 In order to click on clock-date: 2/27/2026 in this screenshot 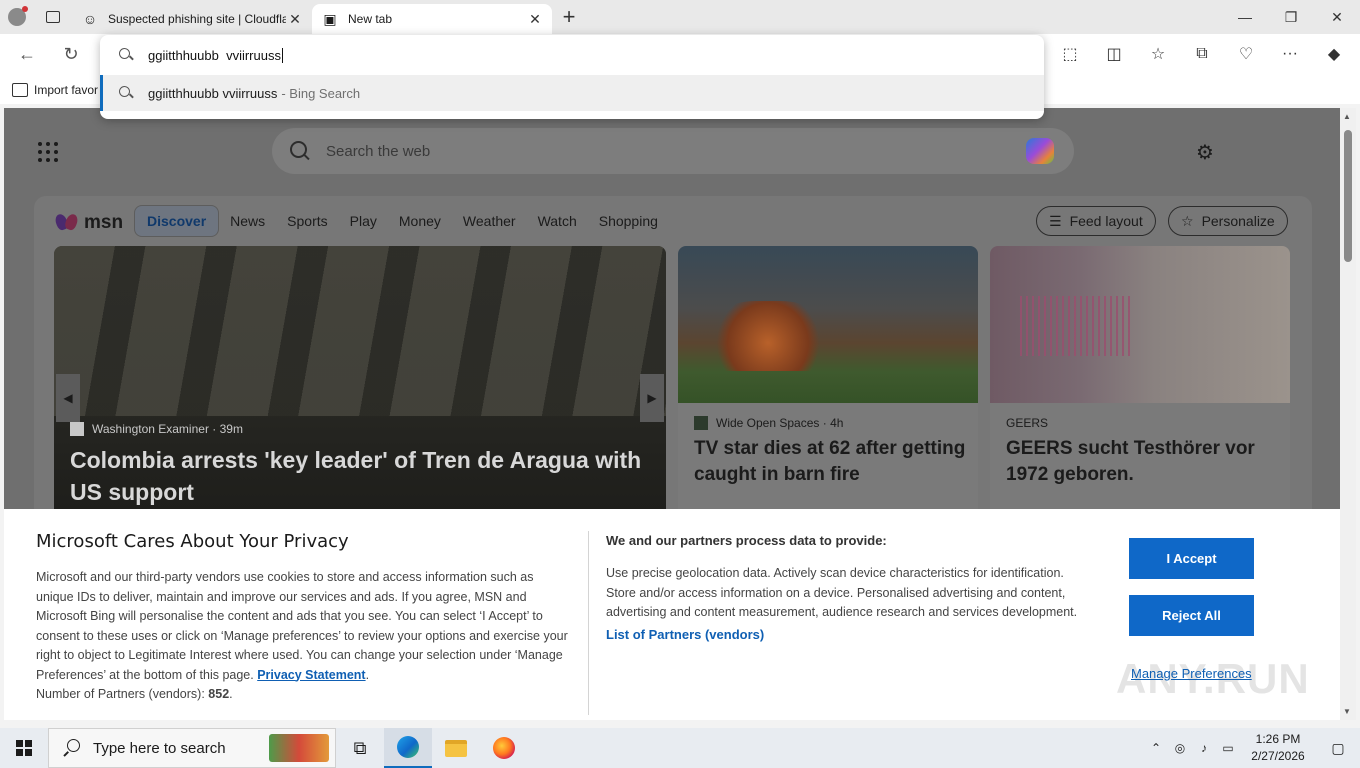, I will do `click(1278, 756)`.